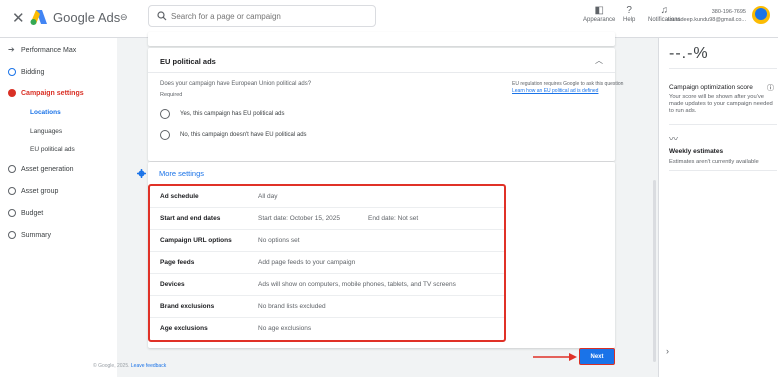 The image size is (778, 377). I want to click on sidebar-subitem-locations: Locations, so click(45, 112).